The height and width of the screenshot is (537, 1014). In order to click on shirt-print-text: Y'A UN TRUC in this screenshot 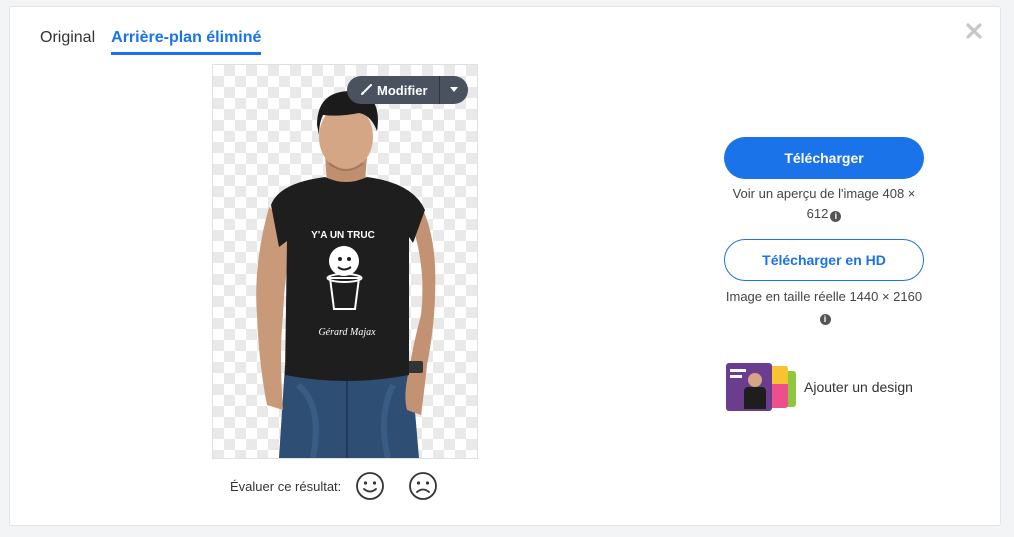, I will do `click(343, 235)`.